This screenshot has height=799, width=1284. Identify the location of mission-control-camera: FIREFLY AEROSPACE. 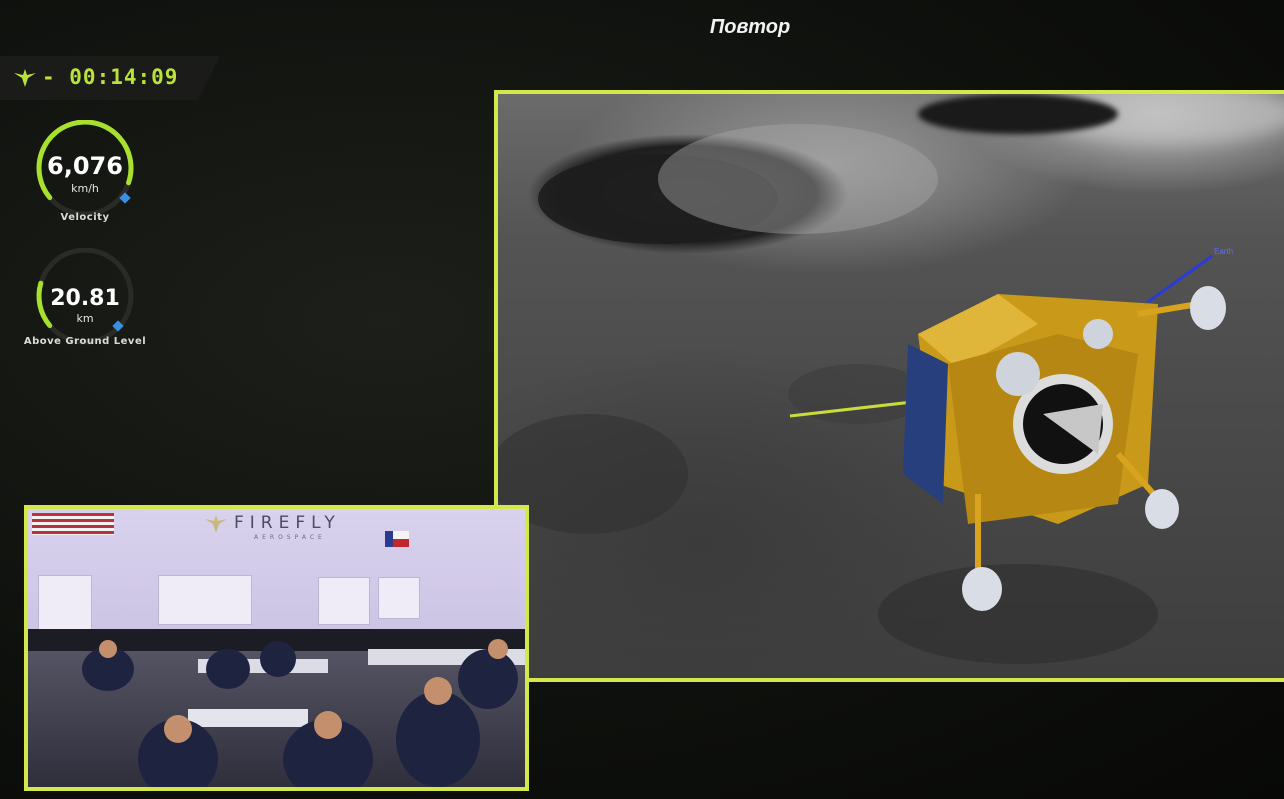
(276, 648).